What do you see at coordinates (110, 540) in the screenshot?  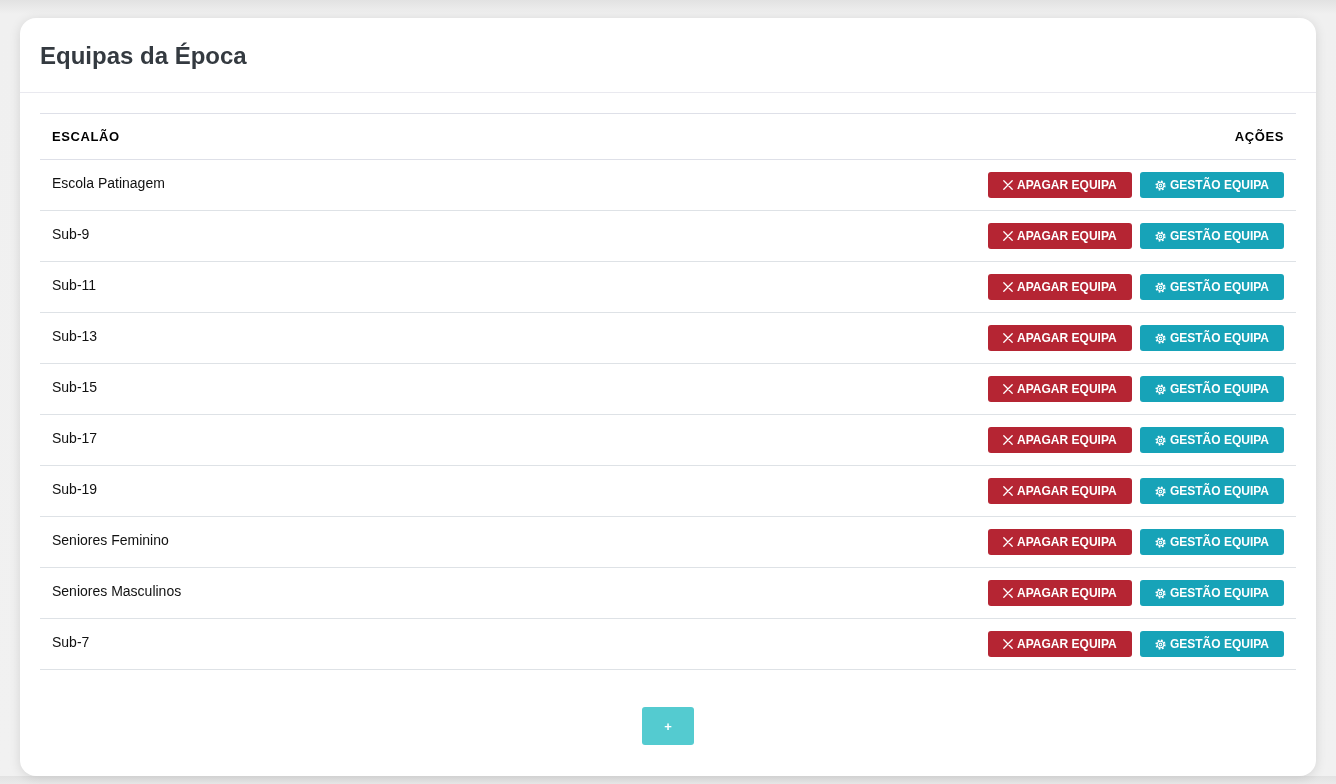 I see `team-name: Seniores Feminino` at bounding box center [110, 540].